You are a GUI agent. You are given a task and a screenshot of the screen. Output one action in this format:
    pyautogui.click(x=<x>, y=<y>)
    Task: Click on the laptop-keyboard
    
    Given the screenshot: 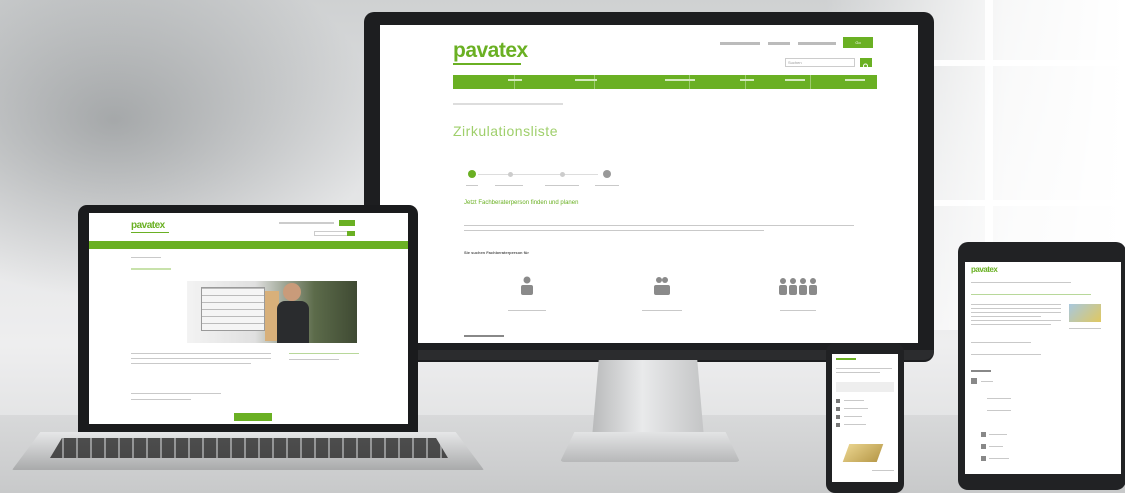 What is the action you would take?
    pyautogui.click(x=249, y=448)
    